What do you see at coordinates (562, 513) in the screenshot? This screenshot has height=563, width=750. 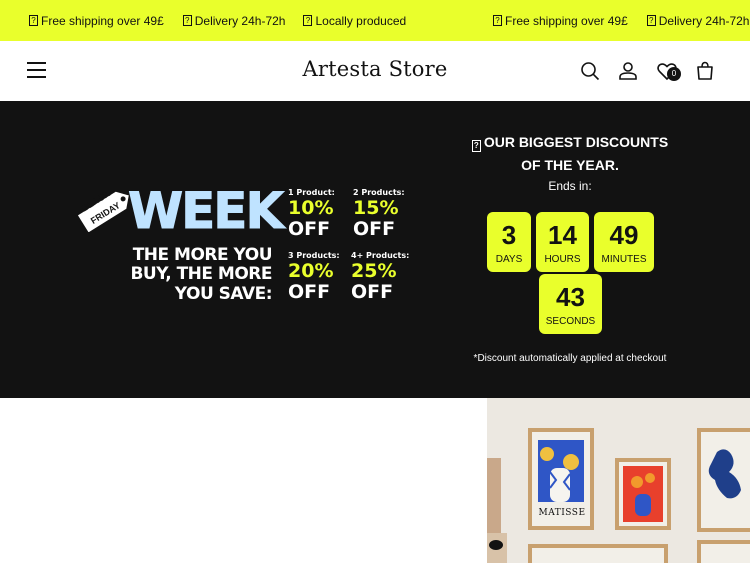 I see `poster-caption: MATISSE` at bounding box center [562, 513].